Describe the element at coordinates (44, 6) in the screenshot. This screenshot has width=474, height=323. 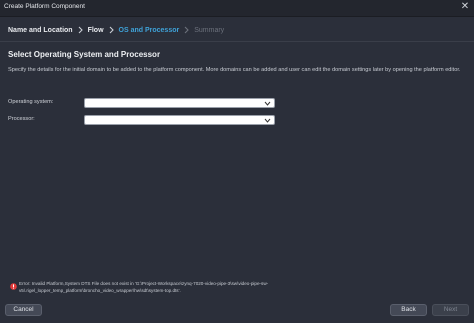
I see `window-title: Create Platform Component` at that location.